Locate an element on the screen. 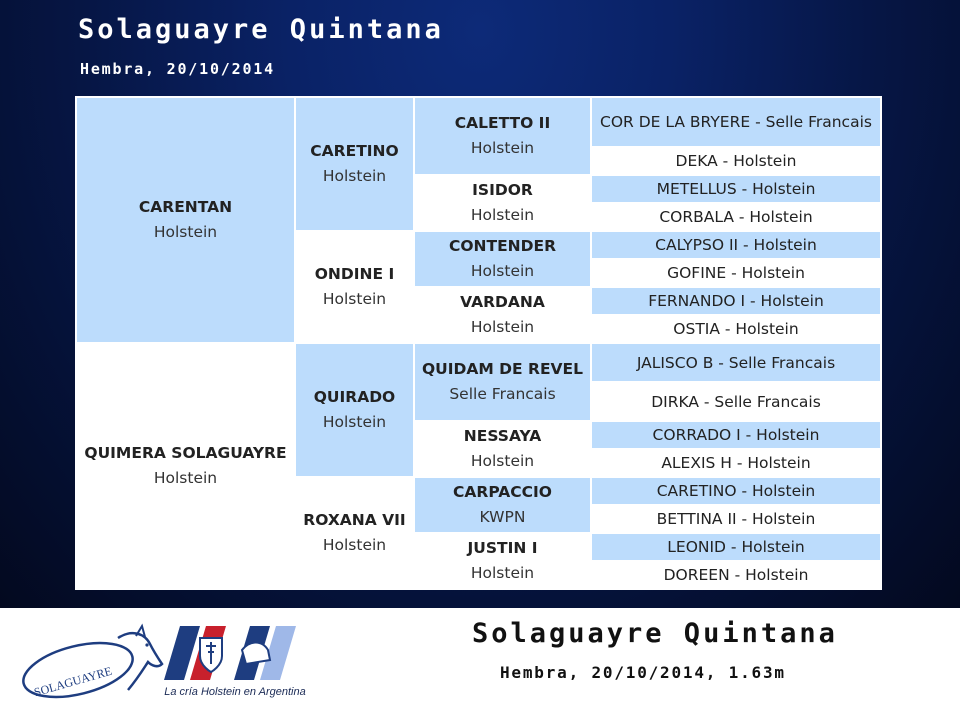 The height and width of the screenshot is (709, 960). dam-breed: Holstein is located at coordinates (185, 478).